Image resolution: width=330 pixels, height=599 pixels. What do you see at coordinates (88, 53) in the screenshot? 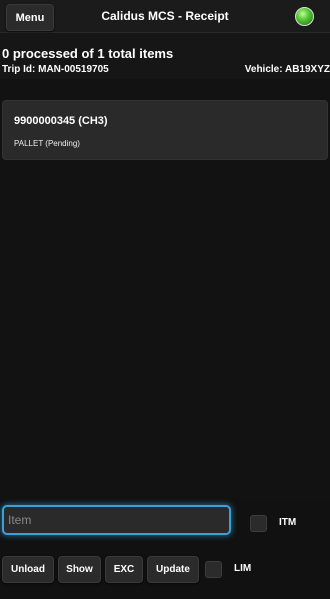
I see `processed-count: 0 processed of 1 total items` at bounding box center [88, 53].